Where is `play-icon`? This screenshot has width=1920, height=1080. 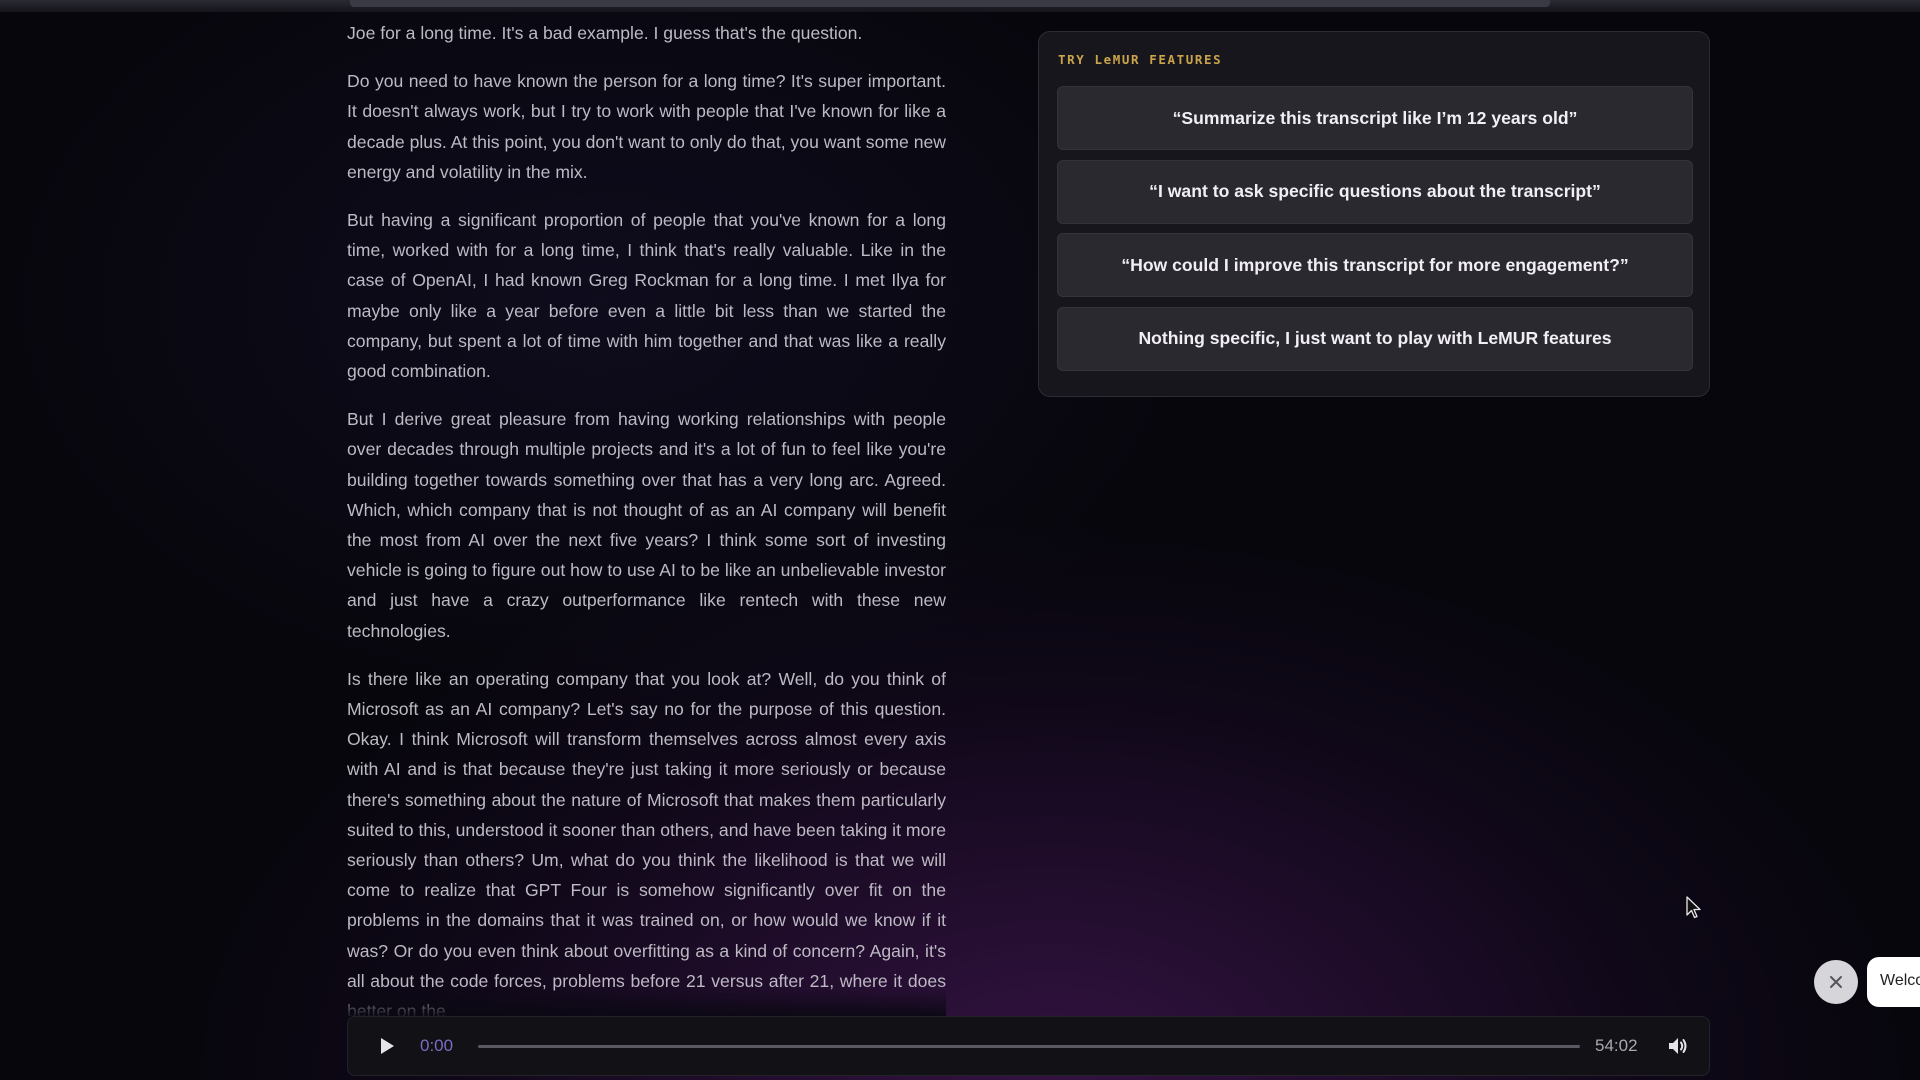
play-icon is located at coordinates (387, 1046).